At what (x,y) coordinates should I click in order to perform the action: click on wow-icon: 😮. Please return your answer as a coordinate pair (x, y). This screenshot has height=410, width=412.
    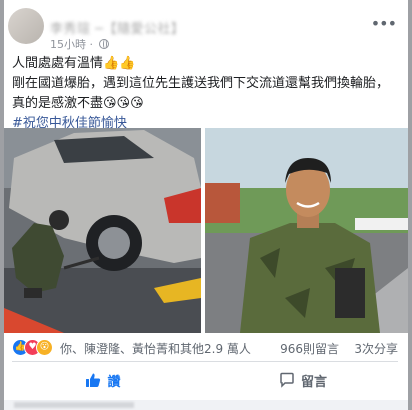
    Looking at the image, I should click on (44, 347).